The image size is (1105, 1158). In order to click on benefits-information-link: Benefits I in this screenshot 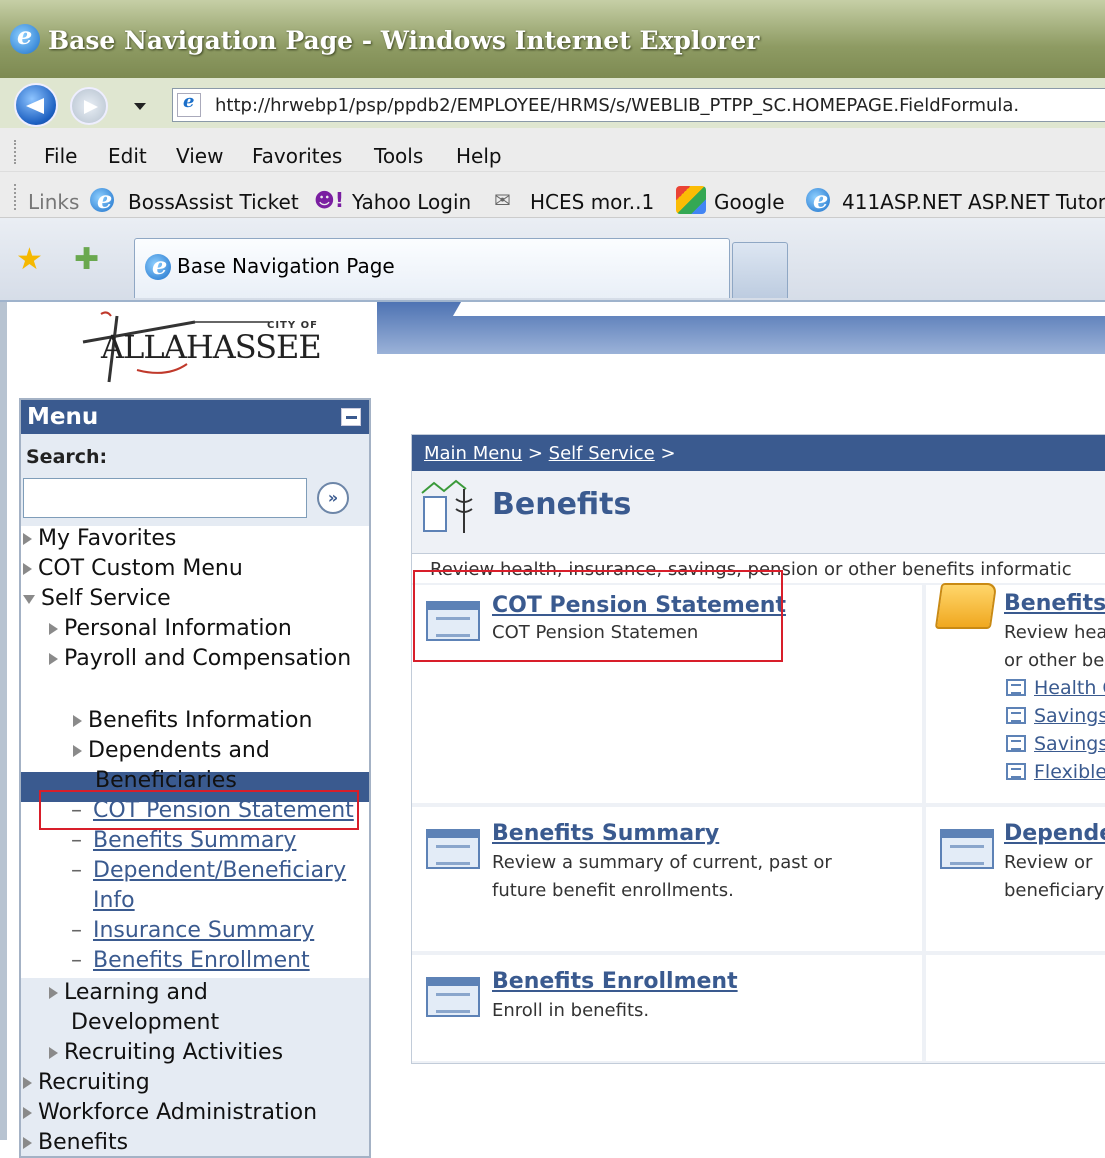, I will do `click(1054, 603)`.